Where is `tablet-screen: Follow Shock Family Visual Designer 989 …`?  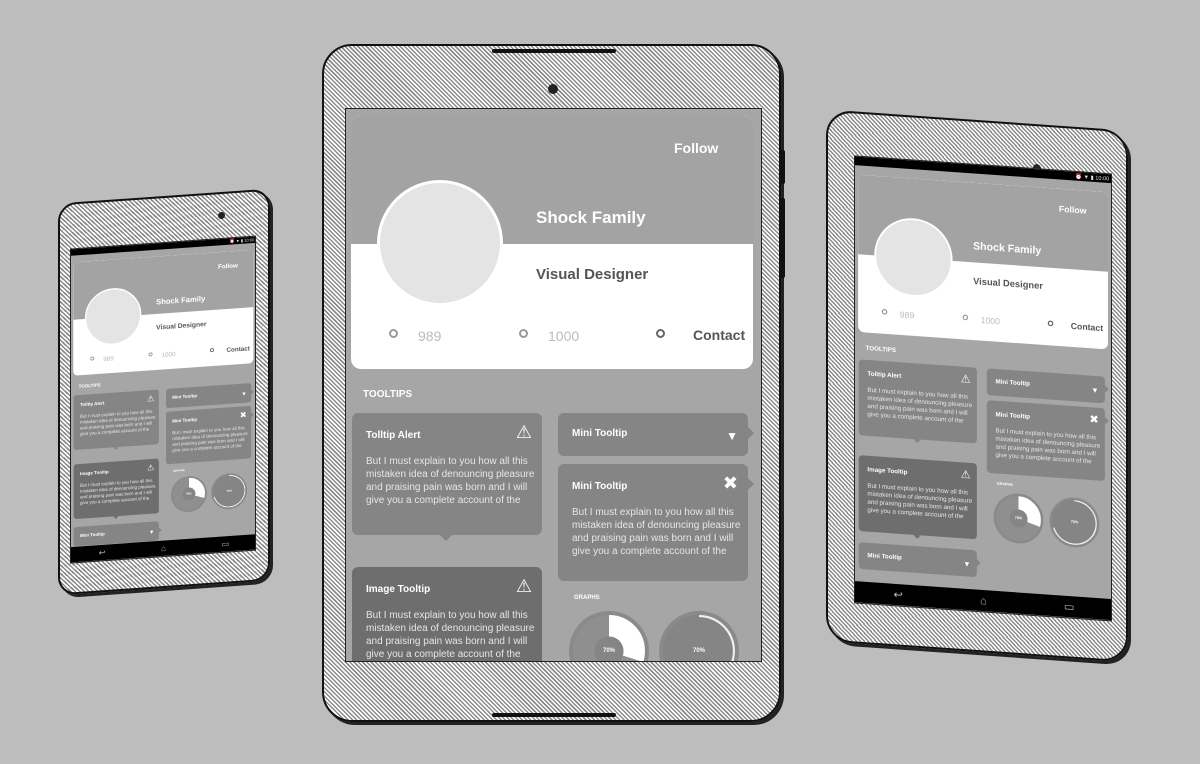 tablet-screen: Follow Shock Family Visual Designer 989 … is located at coordinates (983, 388).